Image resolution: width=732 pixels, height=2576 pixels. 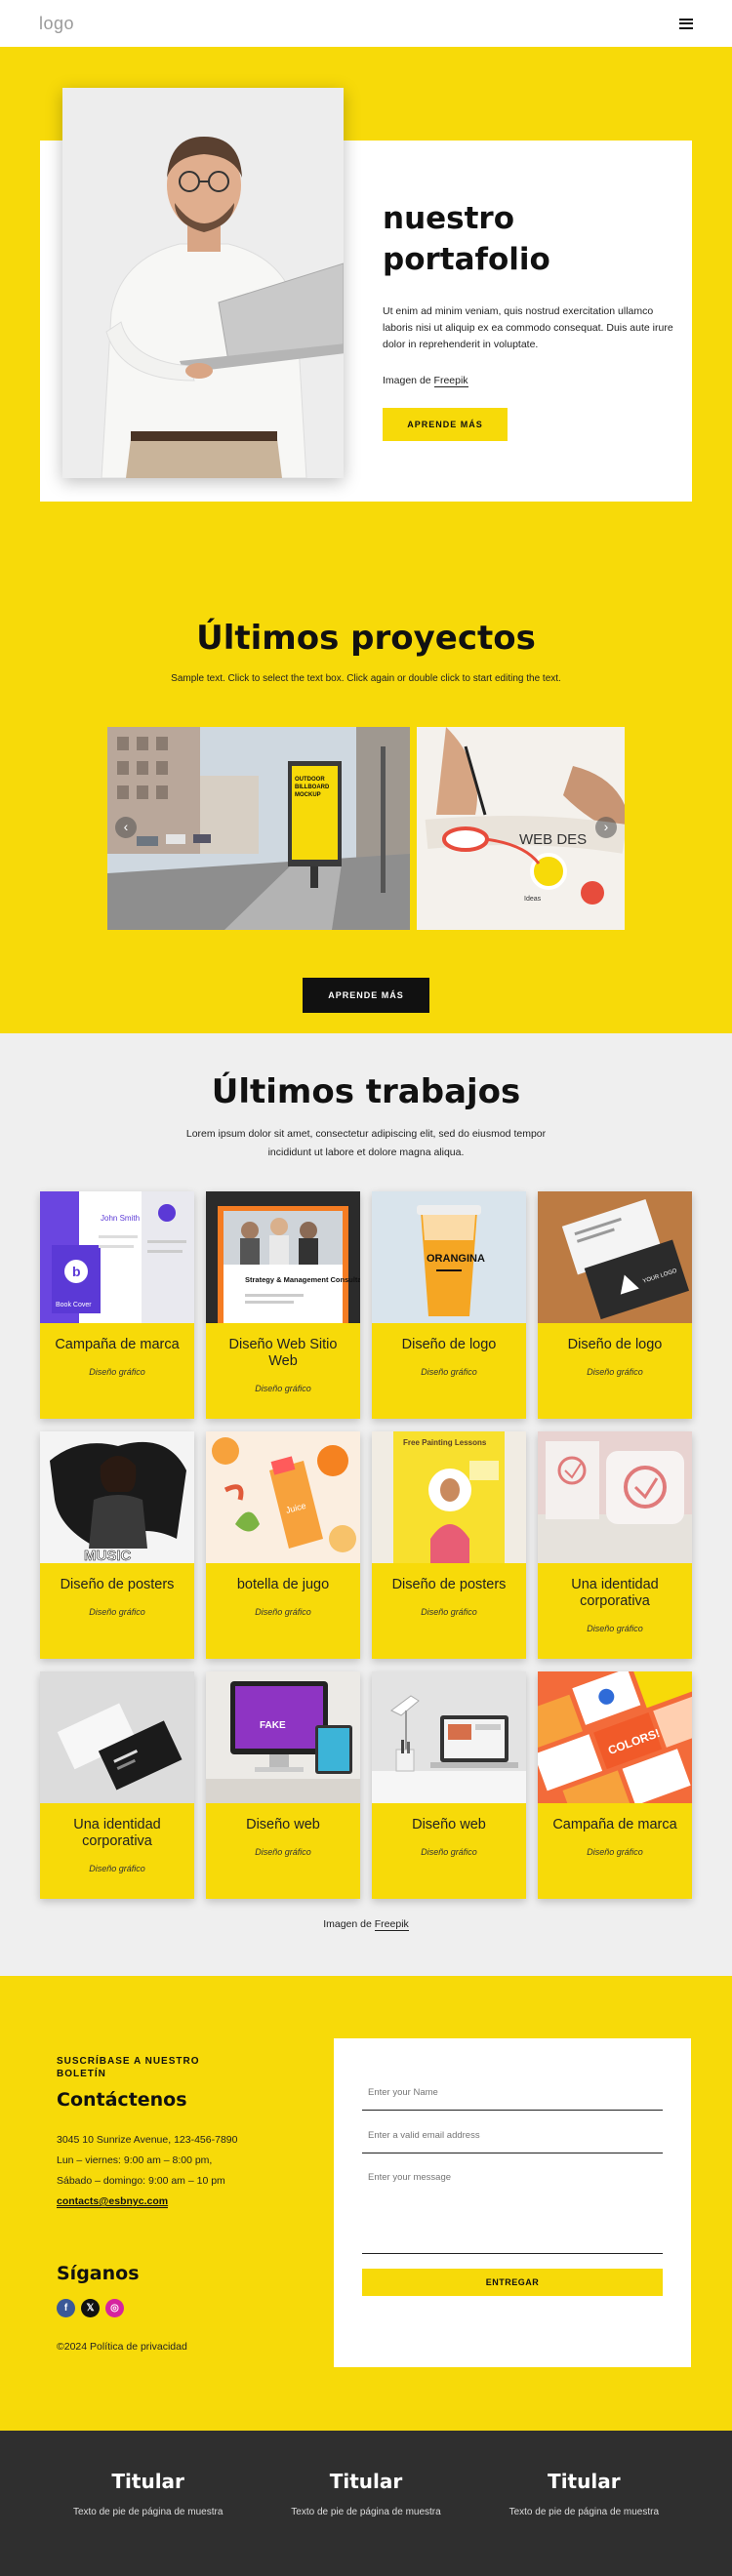 I want to click on work-card-title: Diseño Web Sitio Web, so click(x=283, y=1353).